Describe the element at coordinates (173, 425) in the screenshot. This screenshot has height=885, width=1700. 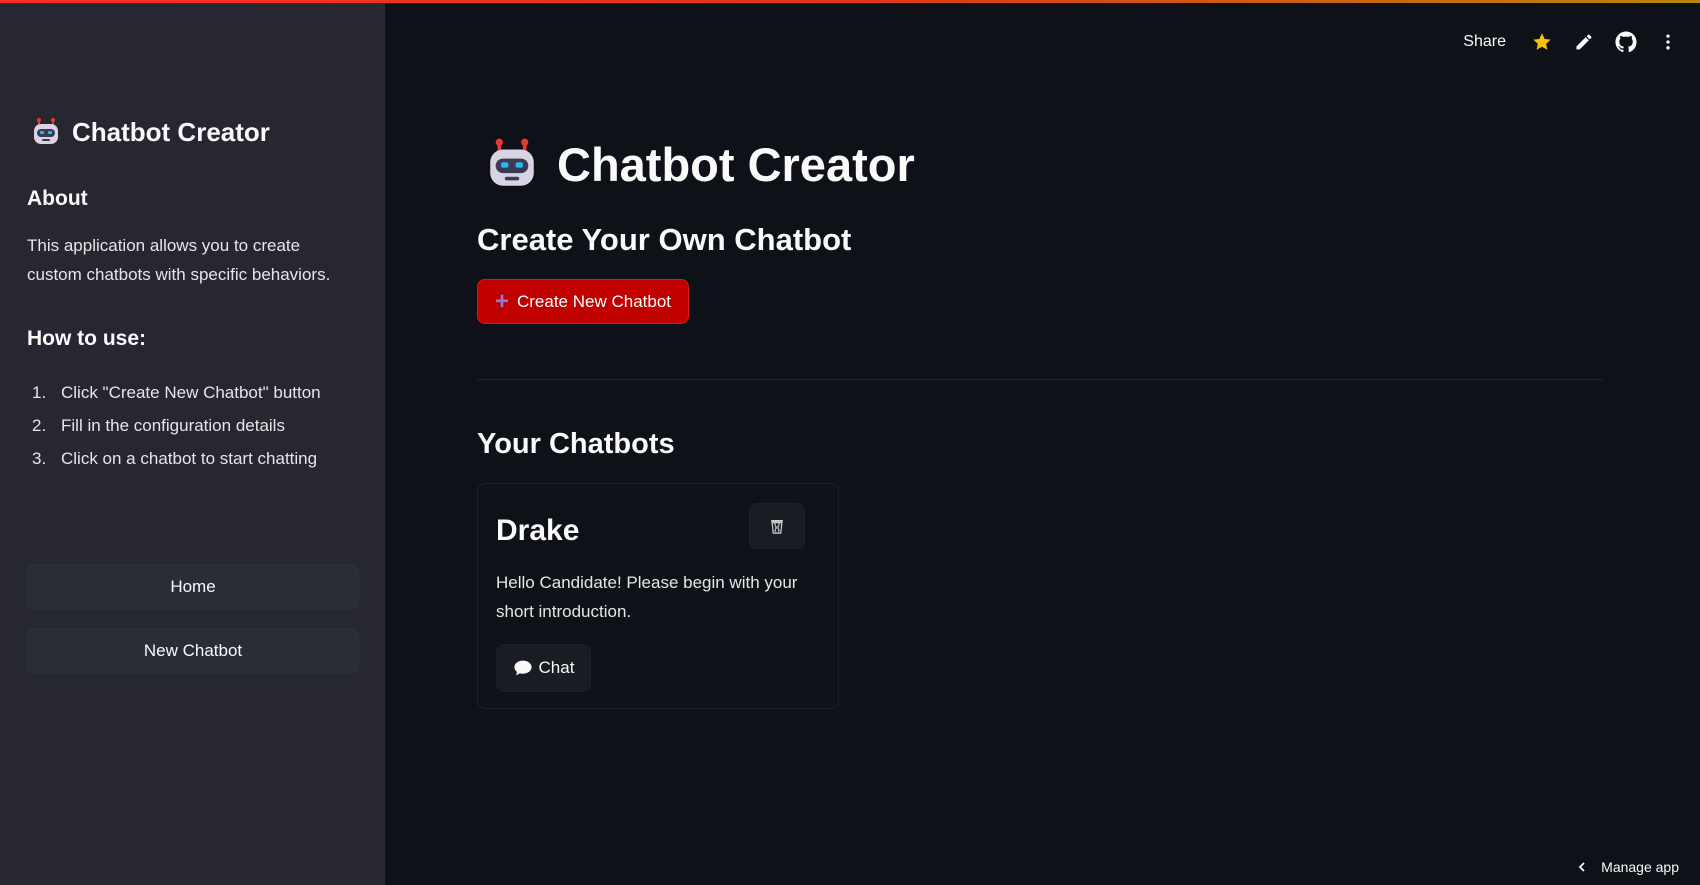
I see `step-text: Fill in the configuration details` at that location.